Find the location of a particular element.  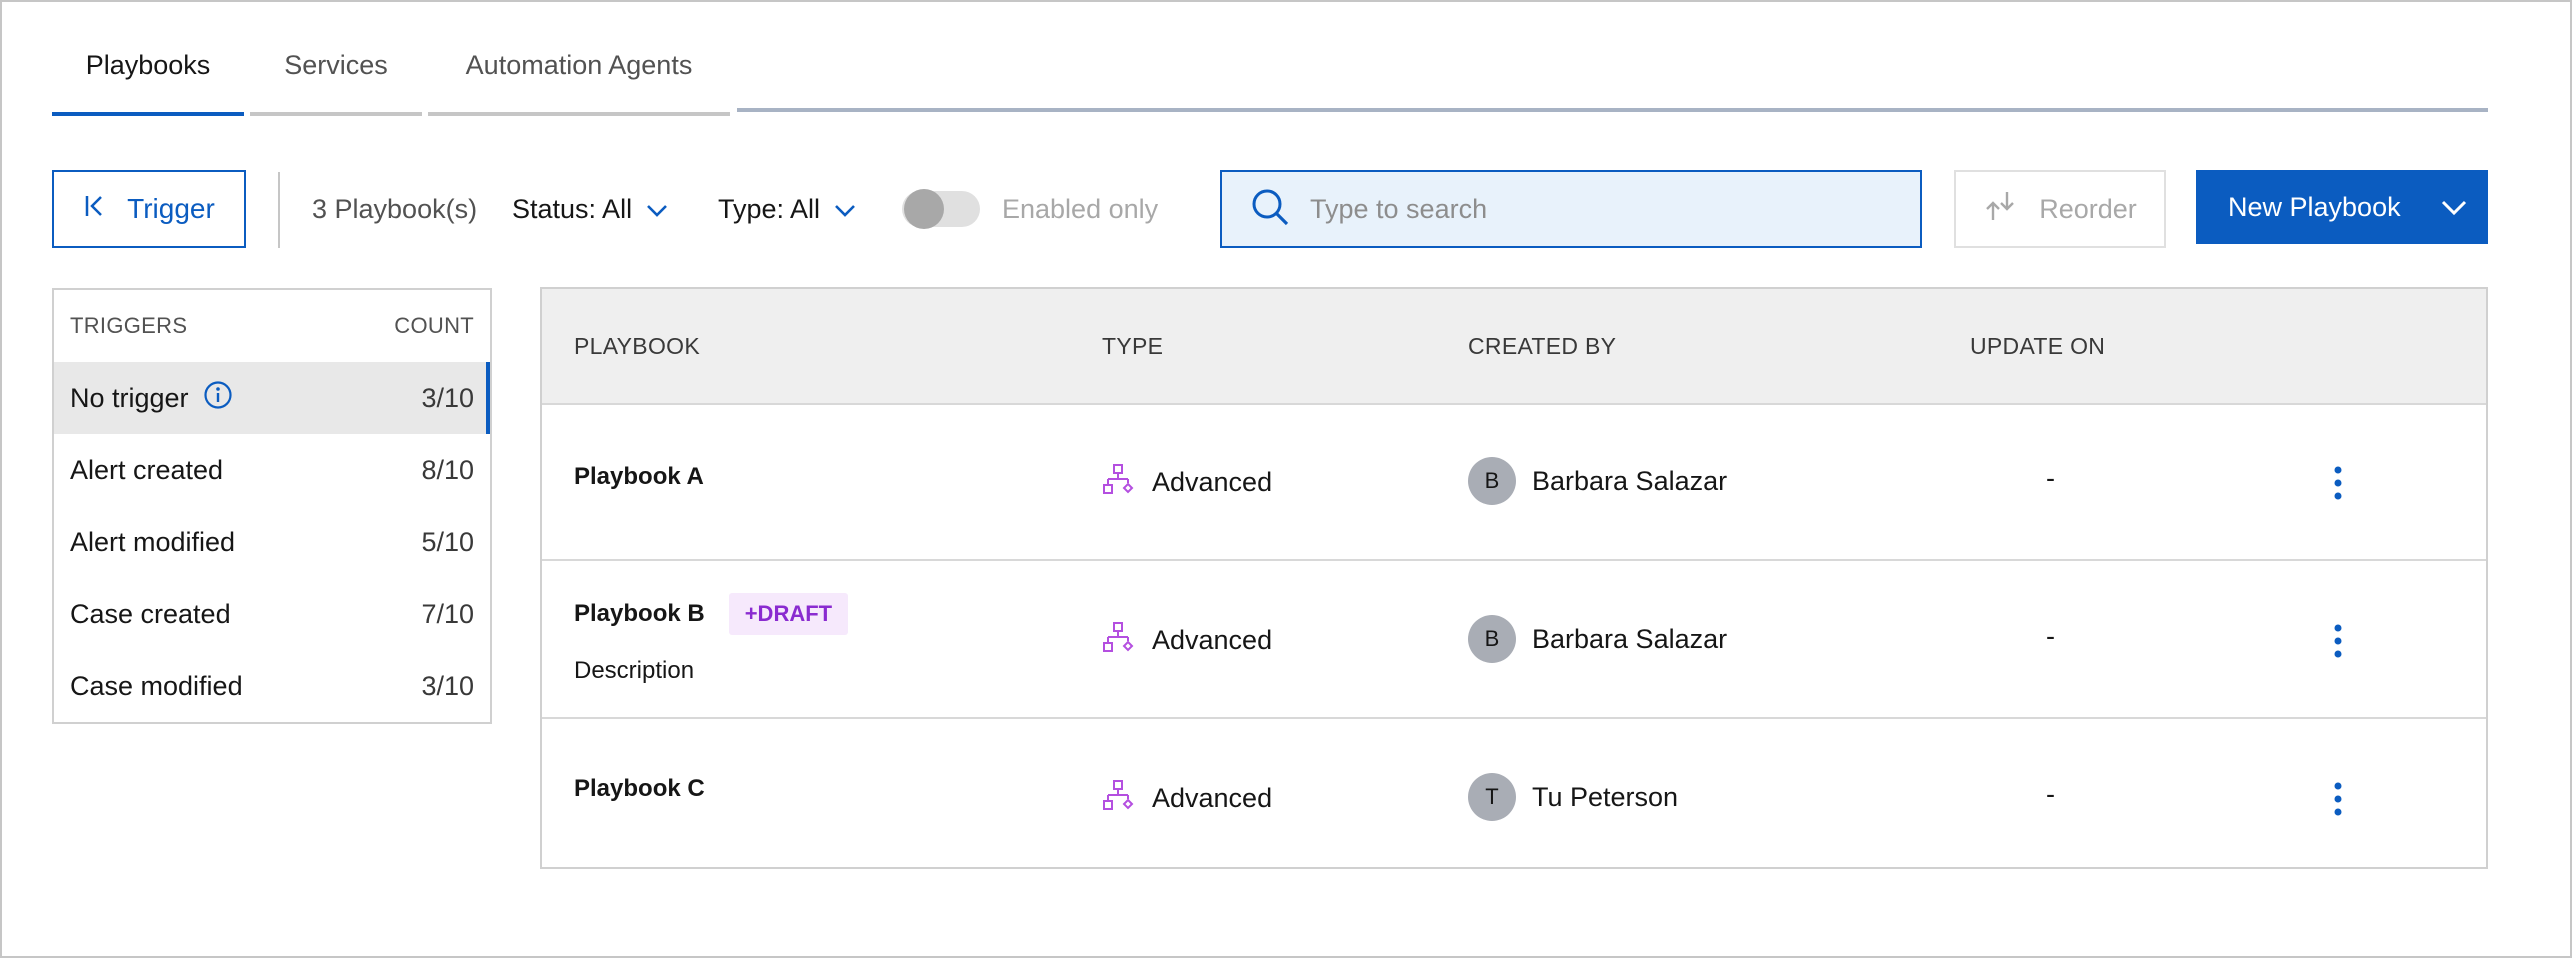

collapse-left-icon is located at coordinates (96, 209).